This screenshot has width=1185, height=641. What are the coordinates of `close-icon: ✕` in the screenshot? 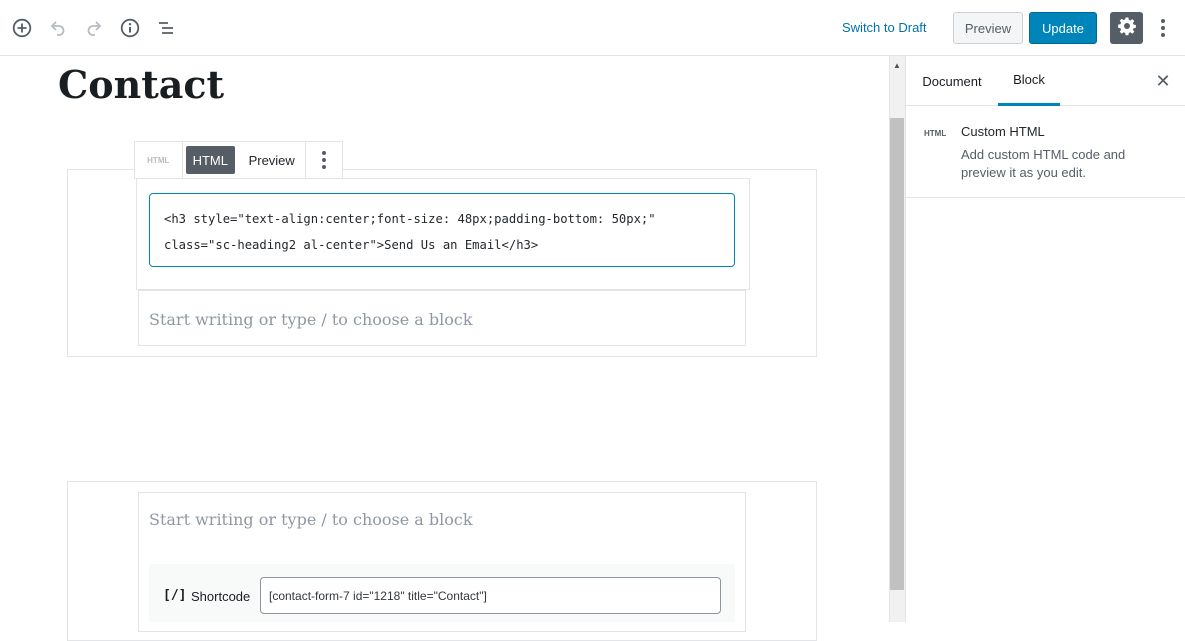 It's located at (1163, 81).